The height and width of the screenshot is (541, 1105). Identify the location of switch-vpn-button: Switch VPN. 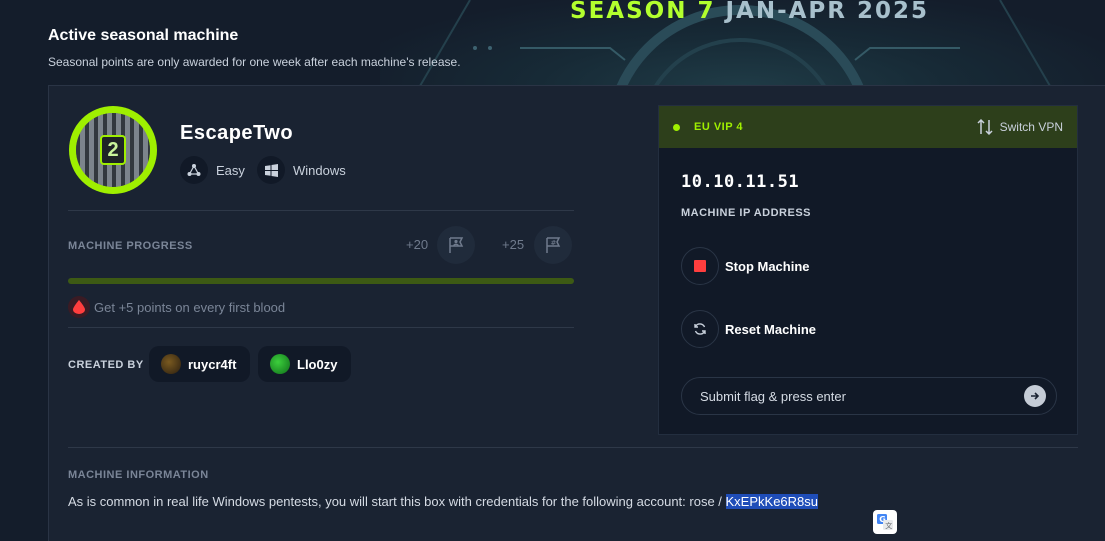
(1019, 127).